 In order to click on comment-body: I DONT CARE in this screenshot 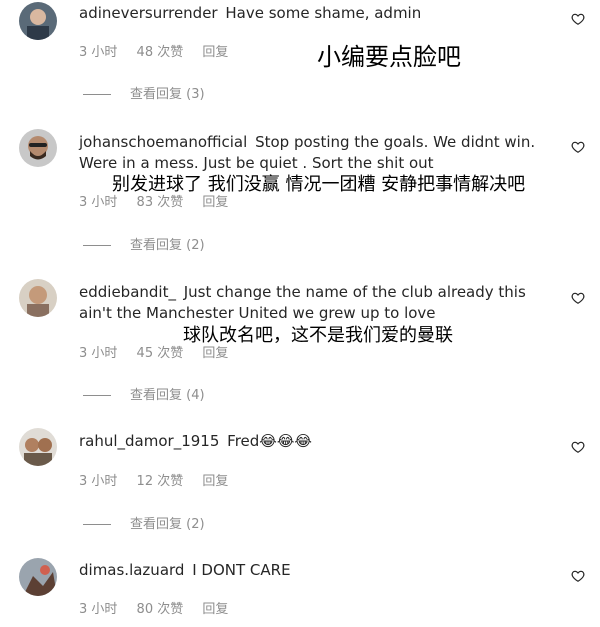, I will do `click(241, 570)`.